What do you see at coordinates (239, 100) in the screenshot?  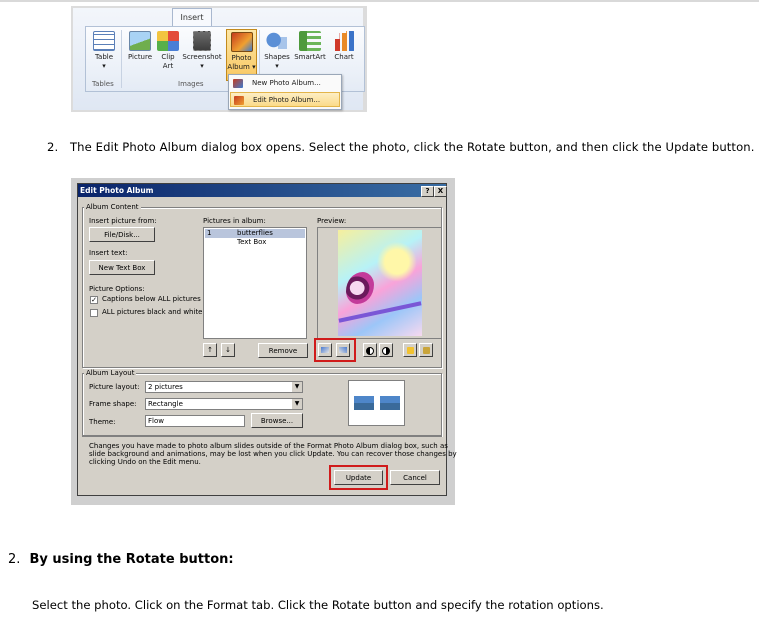 I see `edit-album-icon` at bounding box center [239, 100].